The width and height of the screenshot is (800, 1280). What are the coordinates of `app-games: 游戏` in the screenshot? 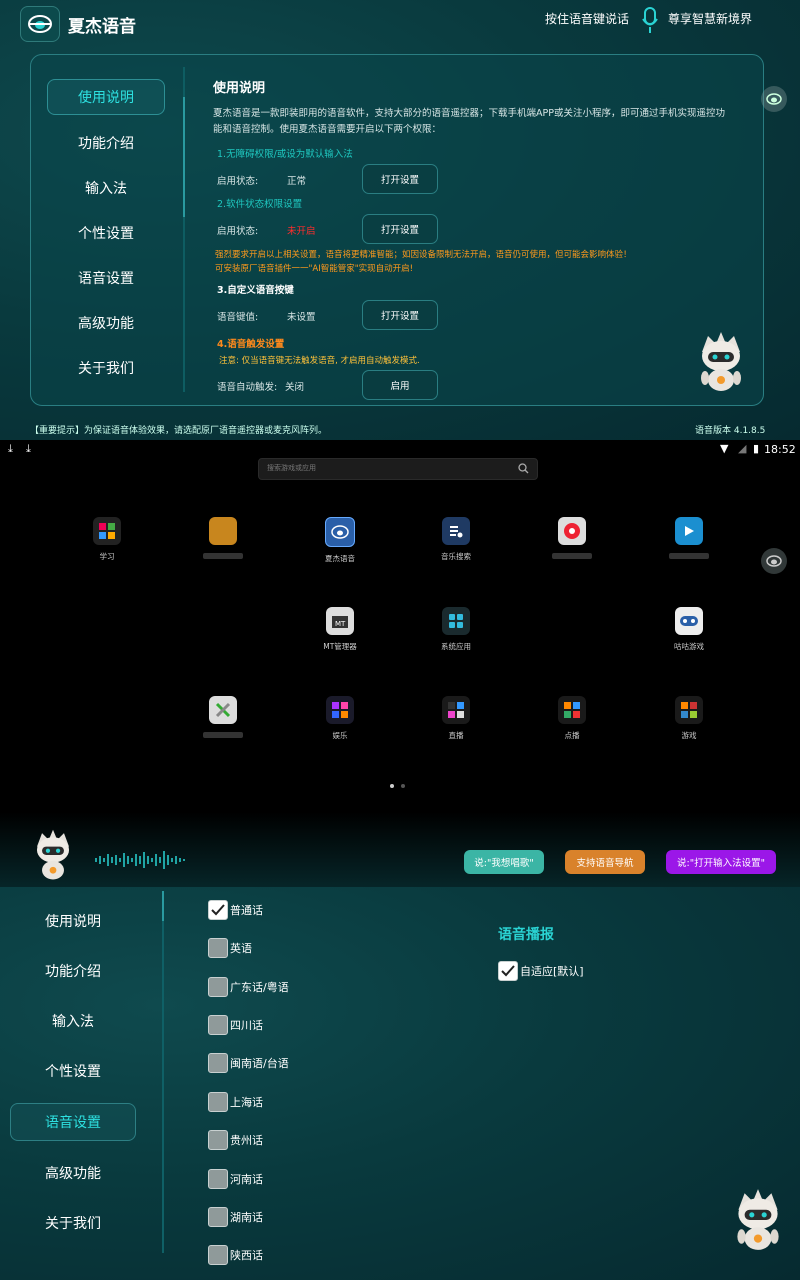 It's located at (689, 718).